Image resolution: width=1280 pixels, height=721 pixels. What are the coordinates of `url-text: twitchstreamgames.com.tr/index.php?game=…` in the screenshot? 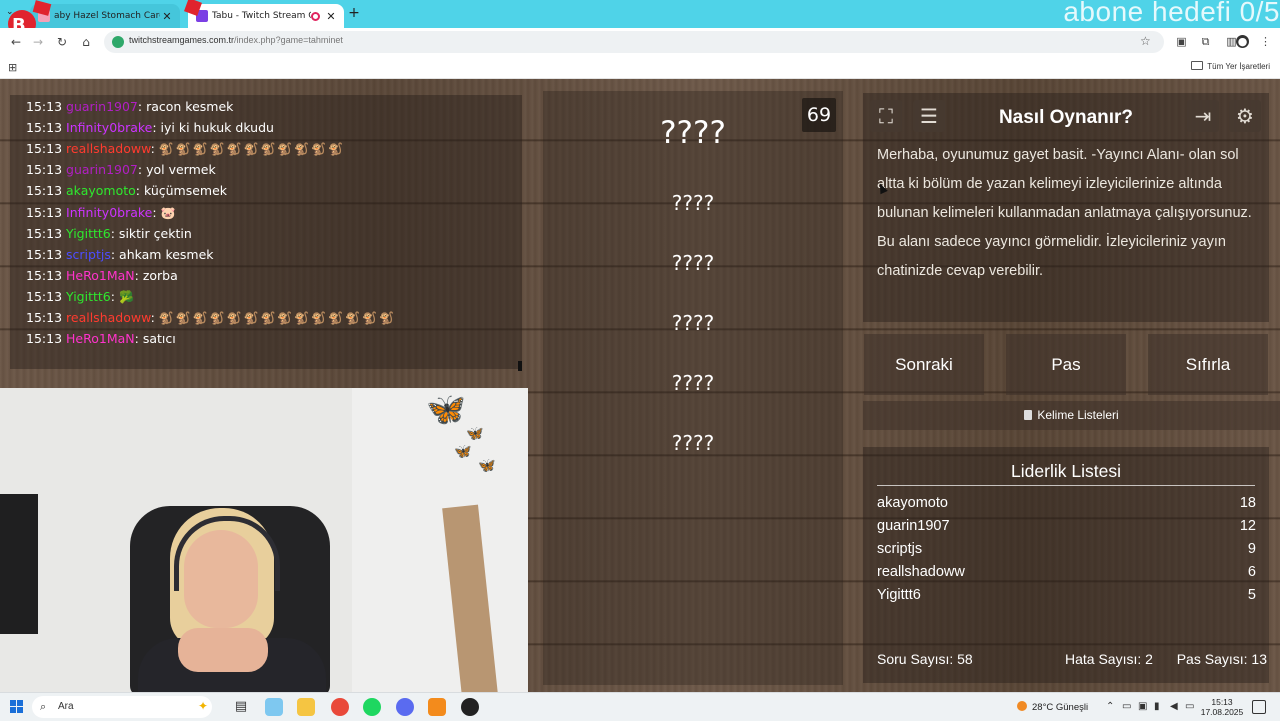 It's located at (236, 40).